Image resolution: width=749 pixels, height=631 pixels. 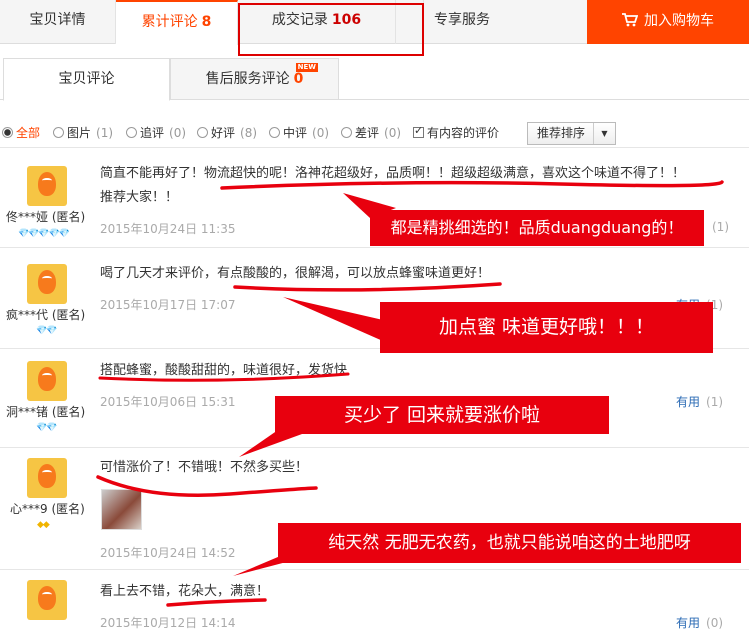 What do you see at coordinates (509, 543) in the screenshot?
I see `annotation-callout-4: 纯天然 无肥无农药，也就只能说咱这的土地肥呀` at bounding box center [509, 543].